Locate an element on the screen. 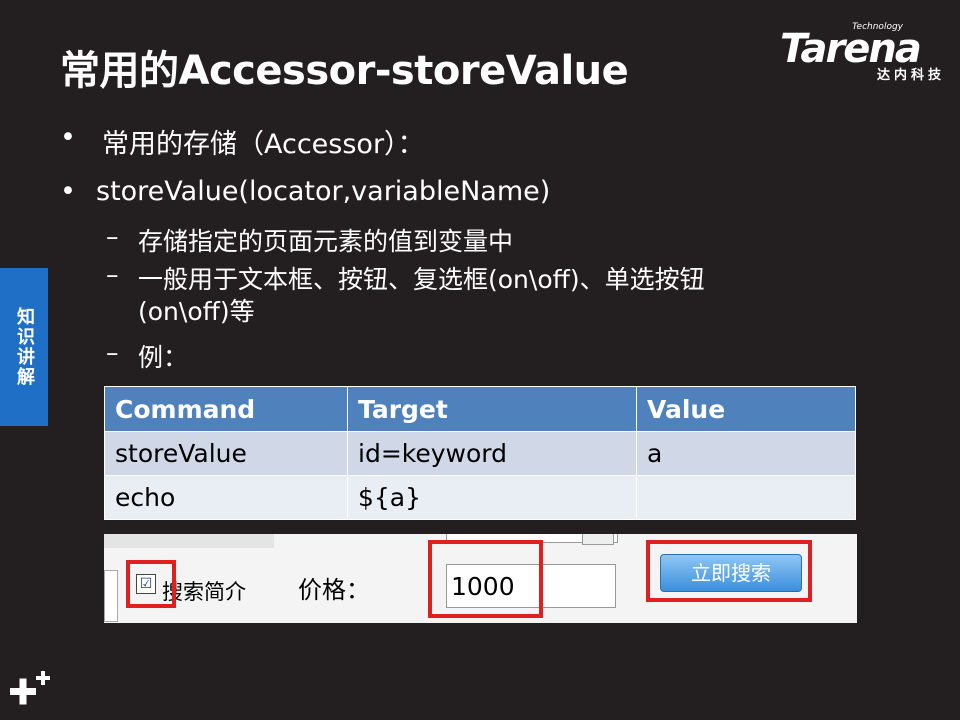  logo-chinese: 达内科技 is located at coordinates (910, 75).